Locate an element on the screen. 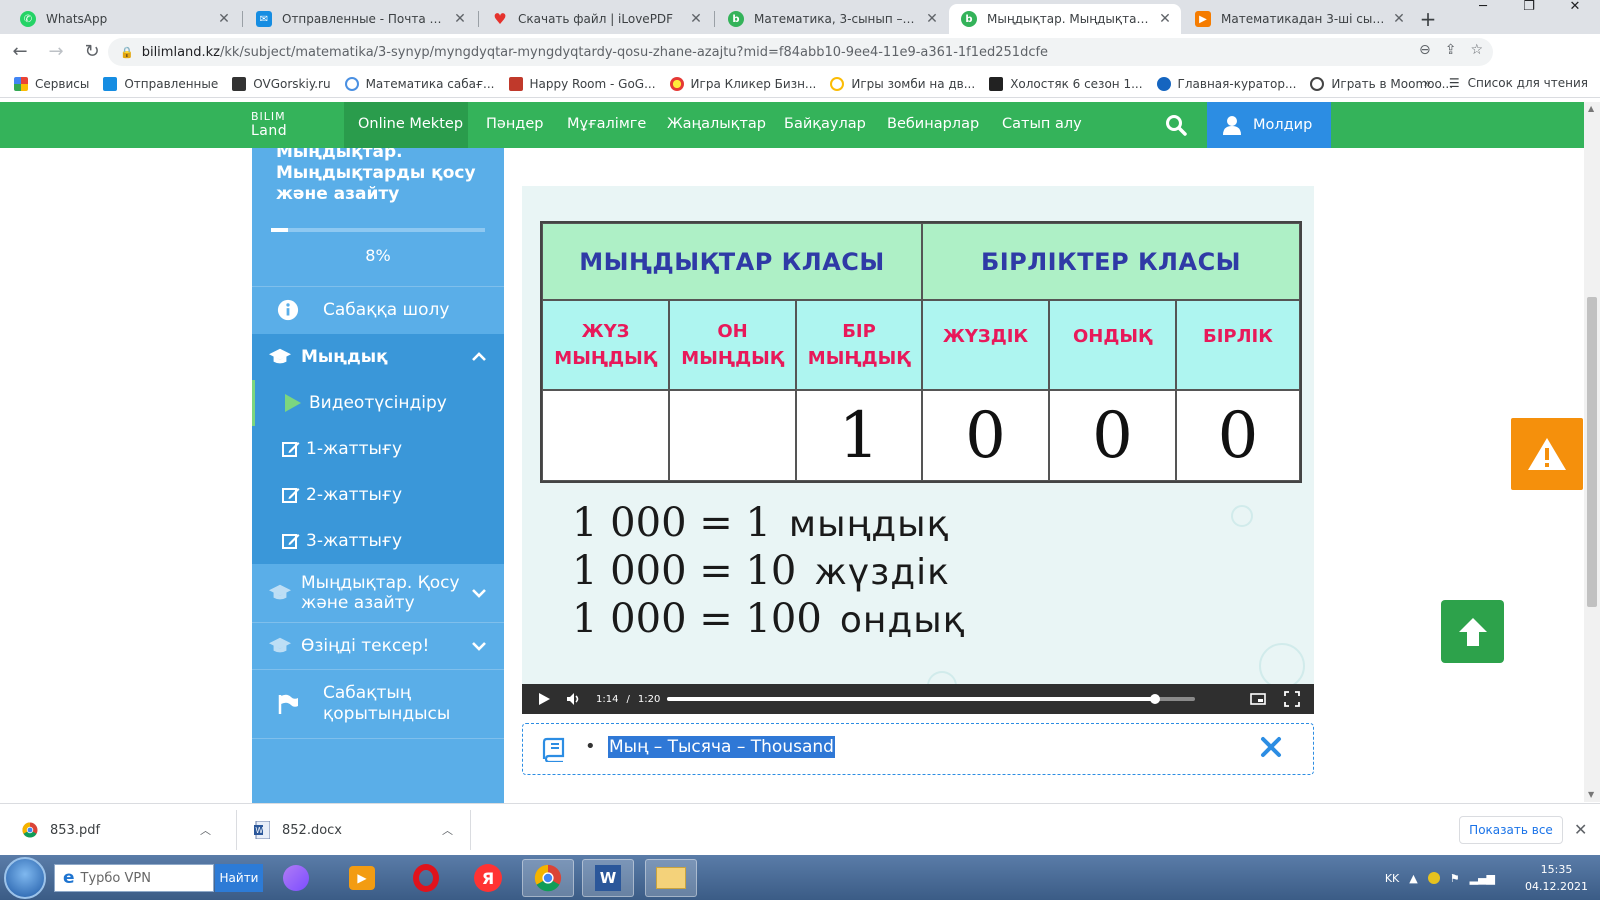  taskbar-yandex: Я is located at coordinates (488, 878).